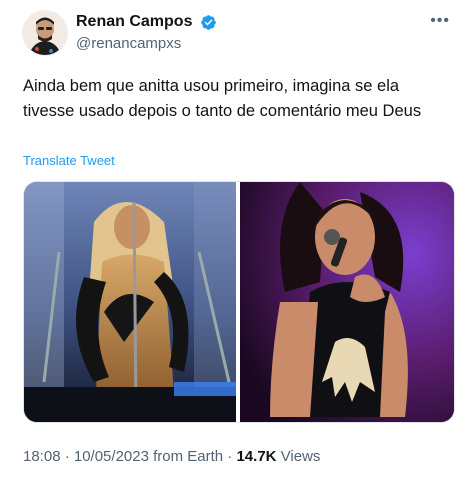  I want to click on display-name: Renan Campos, so click(134, 22).